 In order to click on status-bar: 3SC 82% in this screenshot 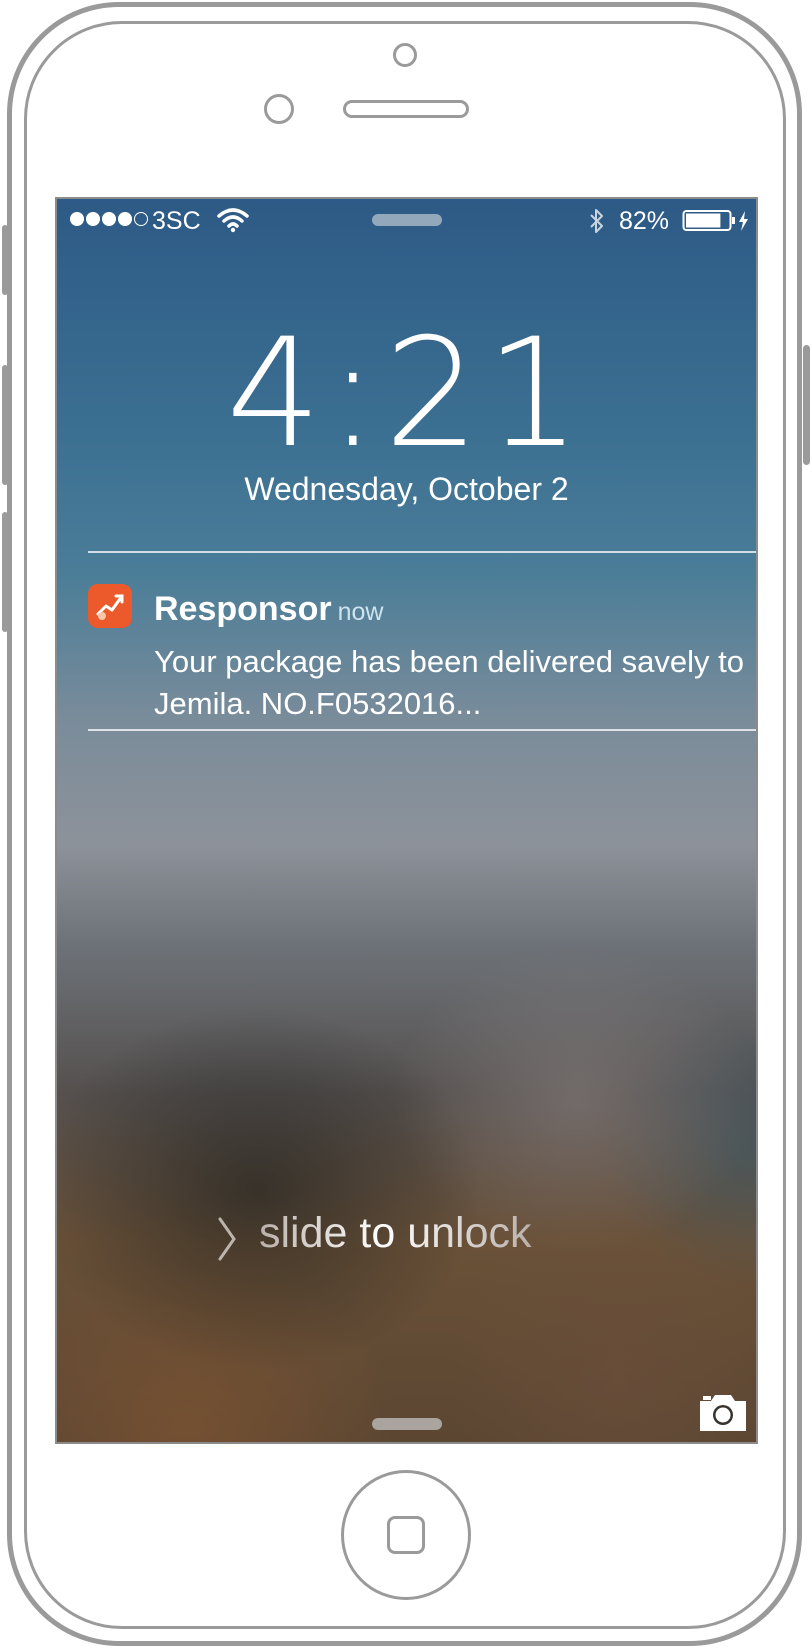, I will do `click(406, 221)`.